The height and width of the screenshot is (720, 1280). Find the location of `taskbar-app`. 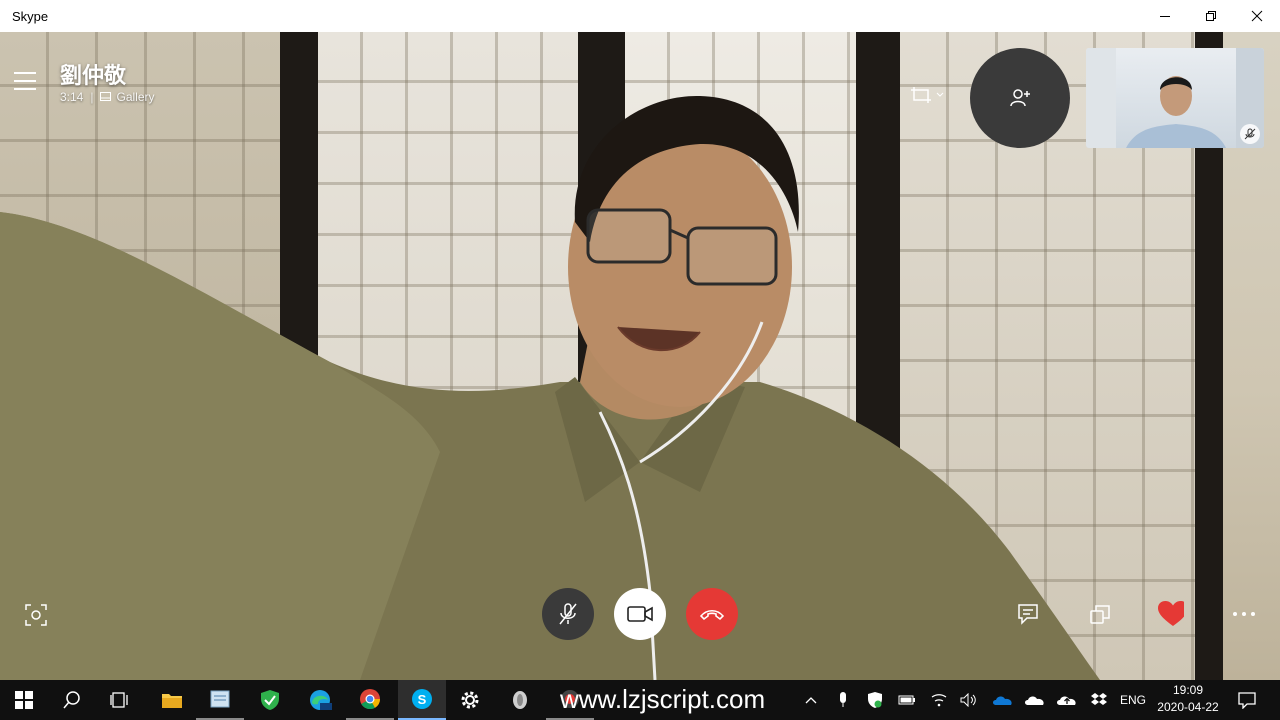

taskbar-app is located at coordinates (520, 700).